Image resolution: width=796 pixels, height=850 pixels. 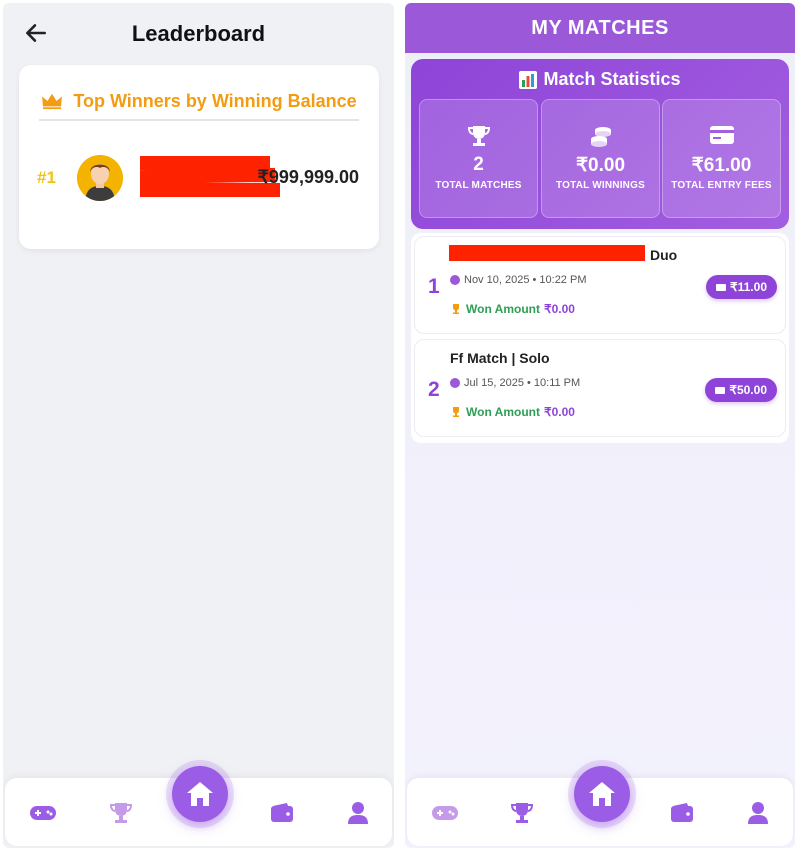 I want to click on stat-value: ₹61.00, so click(x=721, y=165).